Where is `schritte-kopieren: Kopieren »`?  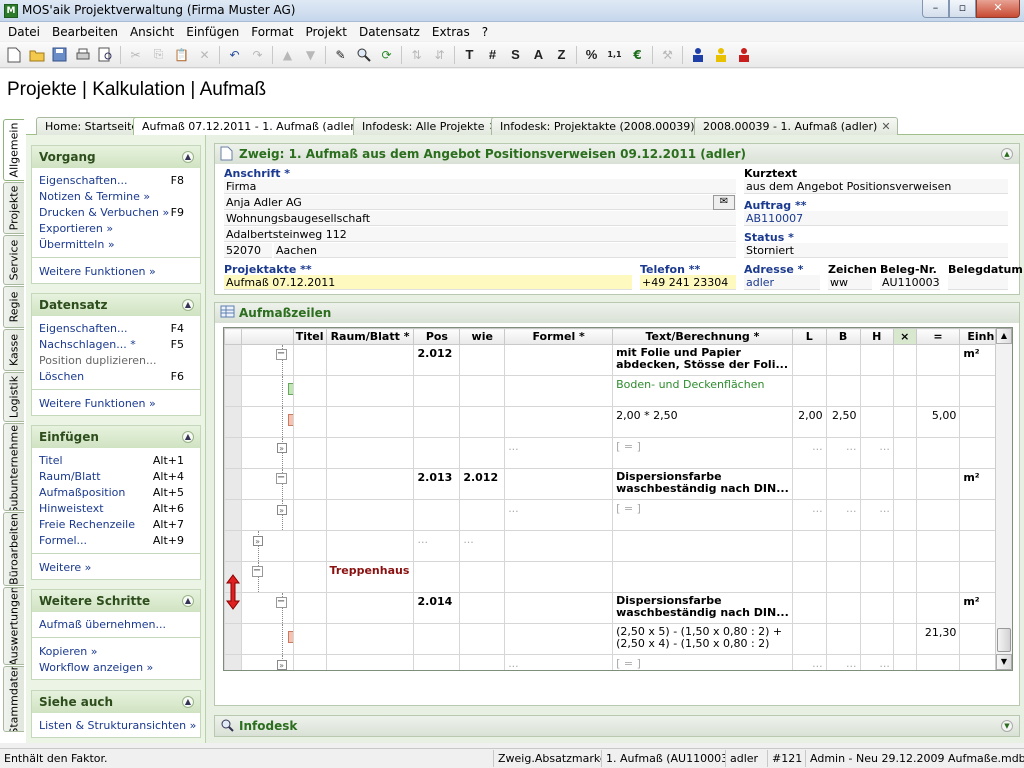 schritte-kopieren: Kopieren » is located at coordinates (116, 651).